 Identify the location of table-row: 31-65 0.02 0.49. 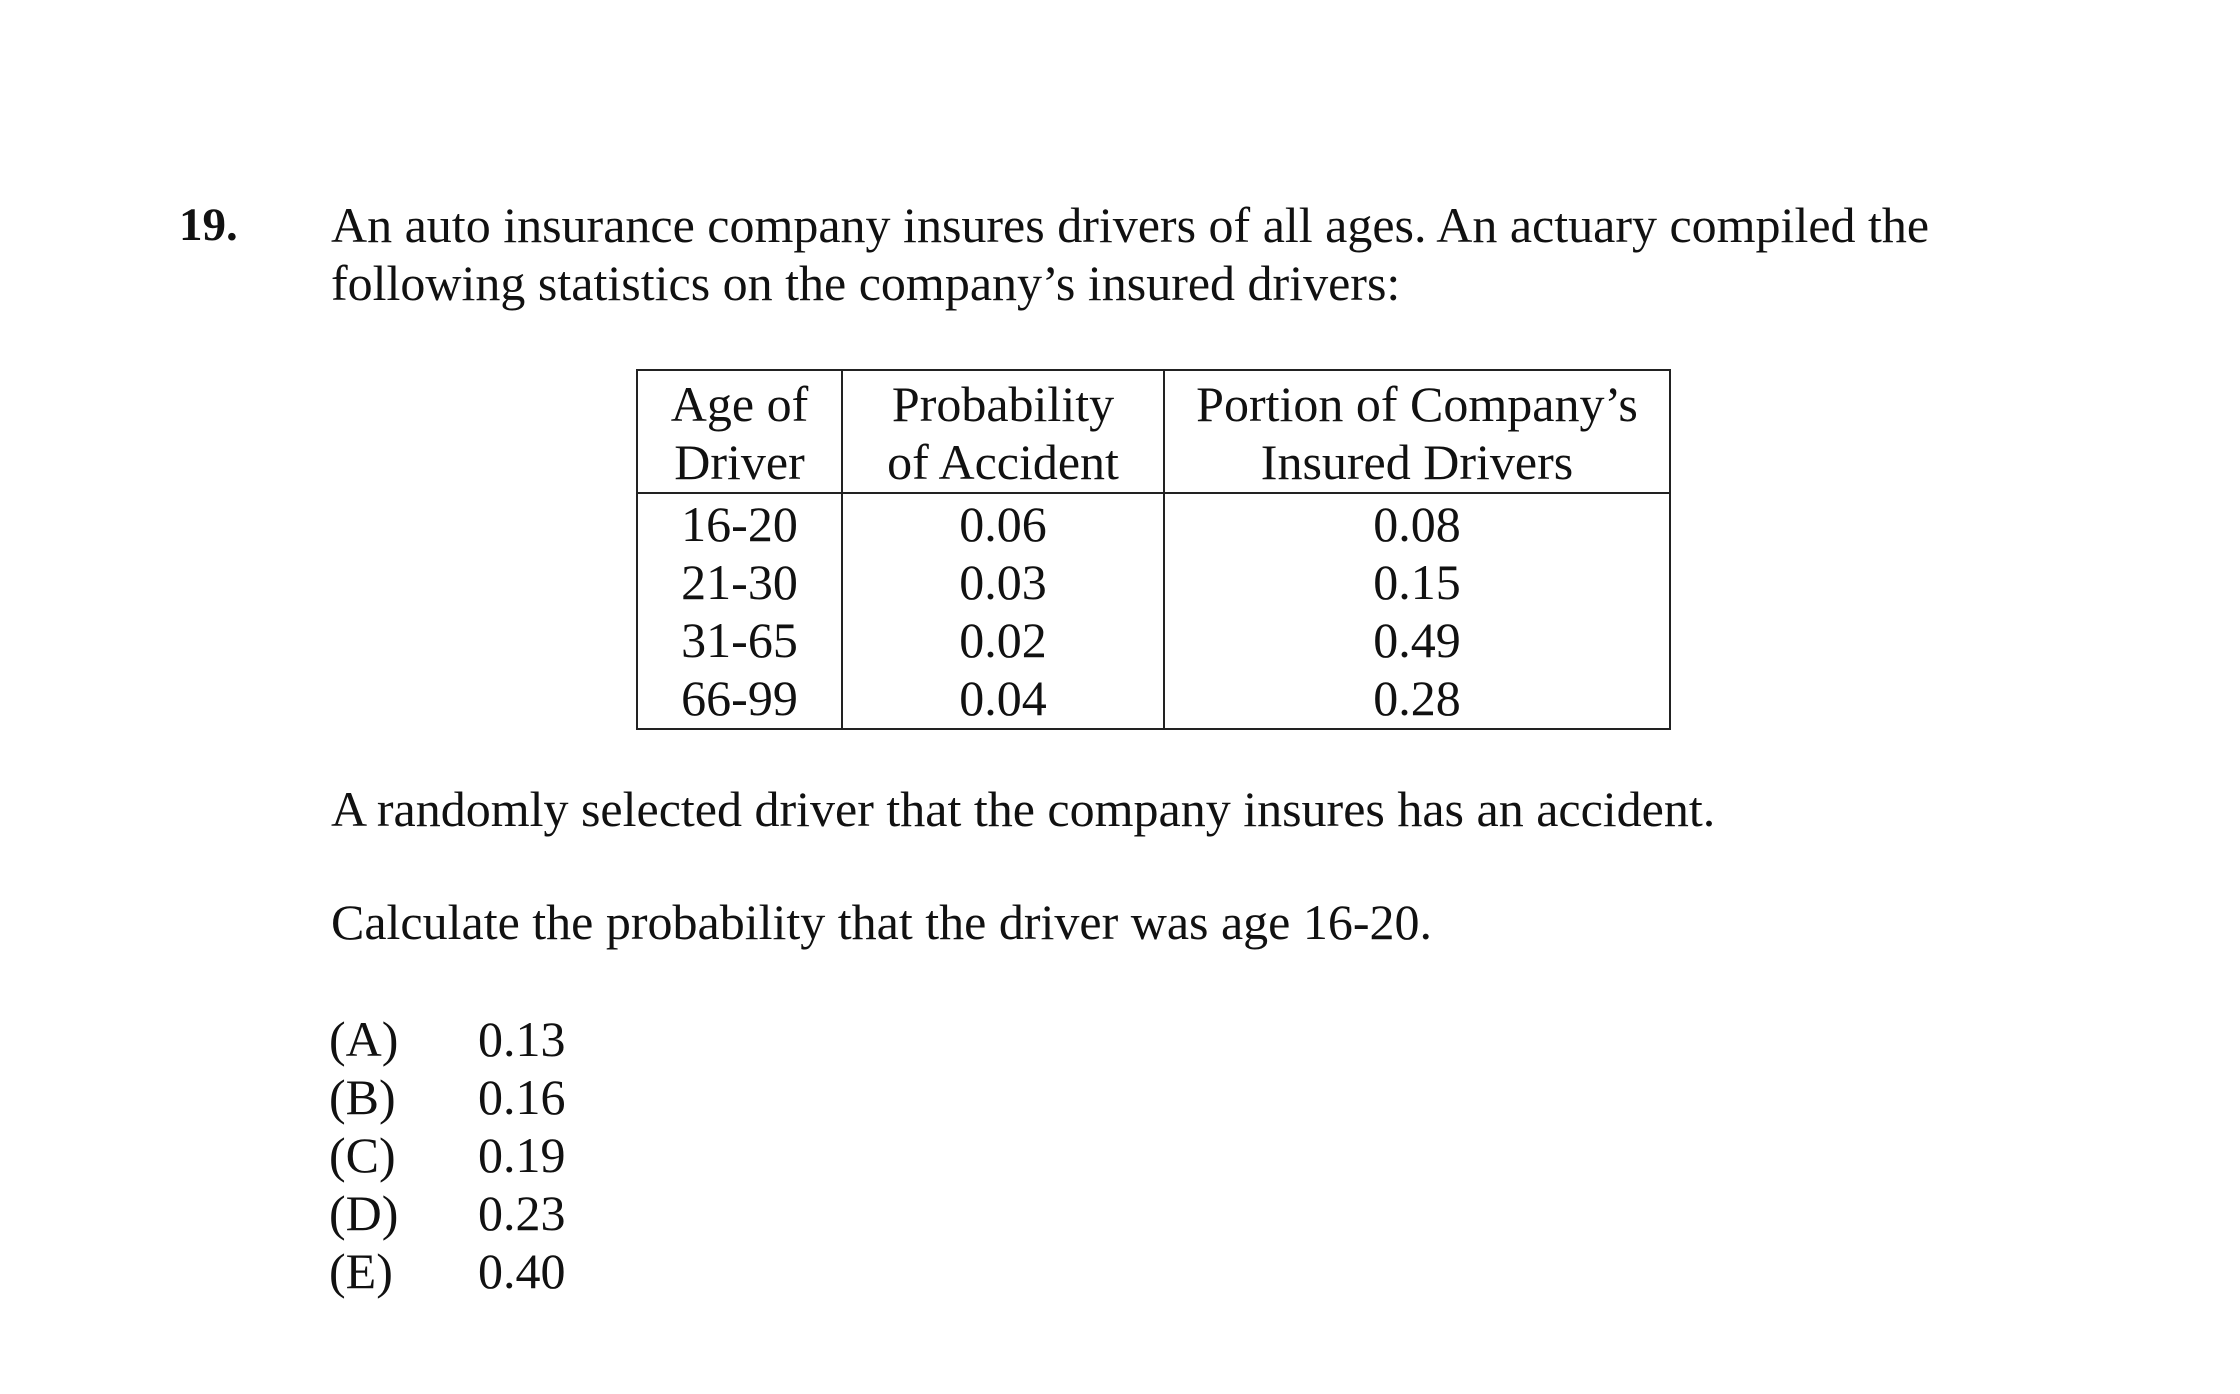
(1153, 640).